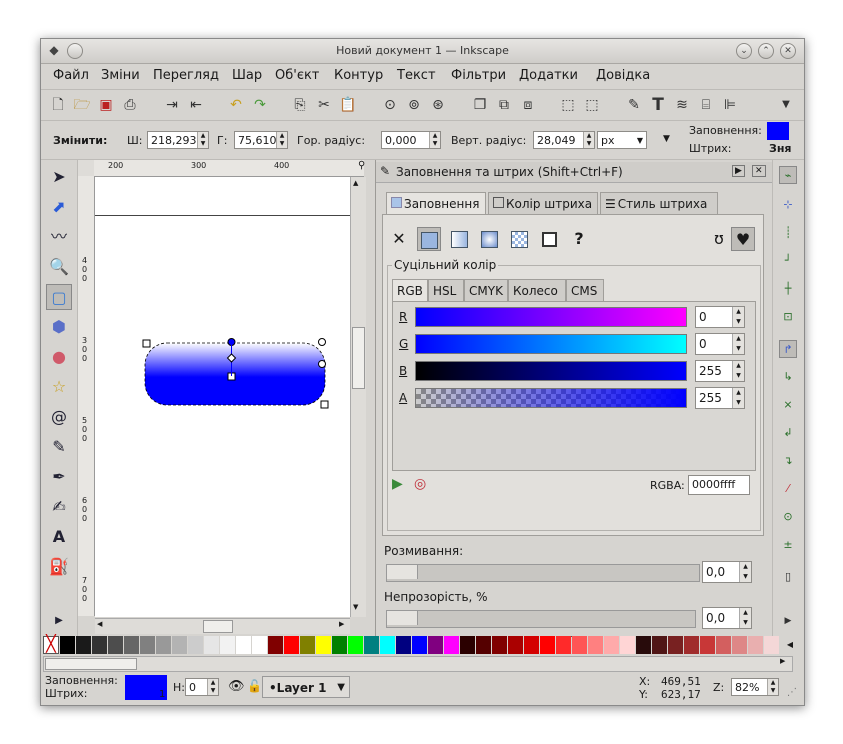  Describe the element at coordinates (788, 233) in the screenshot. I see `snap-bbox-edge-icon: ┊` at that location.